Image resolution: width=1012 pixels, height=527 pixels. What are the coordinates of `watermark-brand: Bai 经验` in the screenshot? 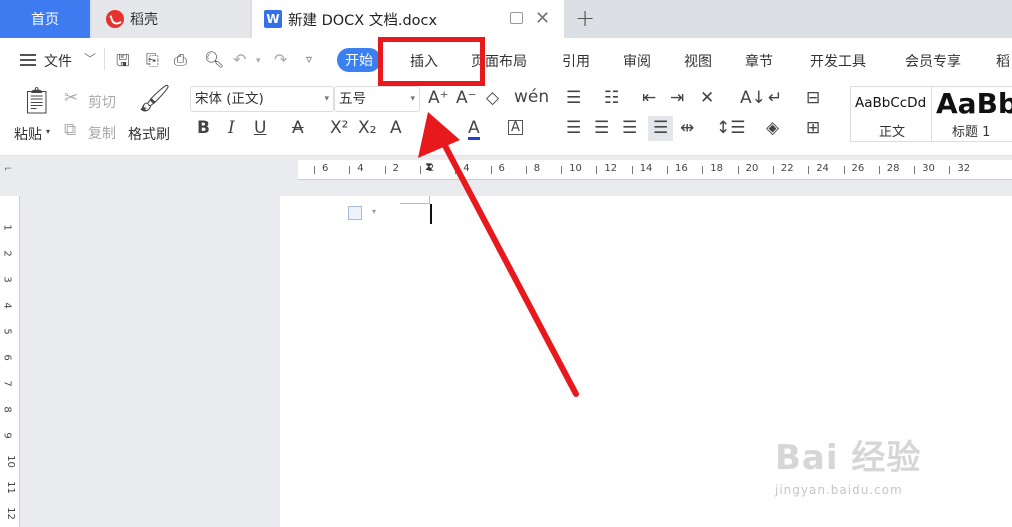 It's located at (848, 458).